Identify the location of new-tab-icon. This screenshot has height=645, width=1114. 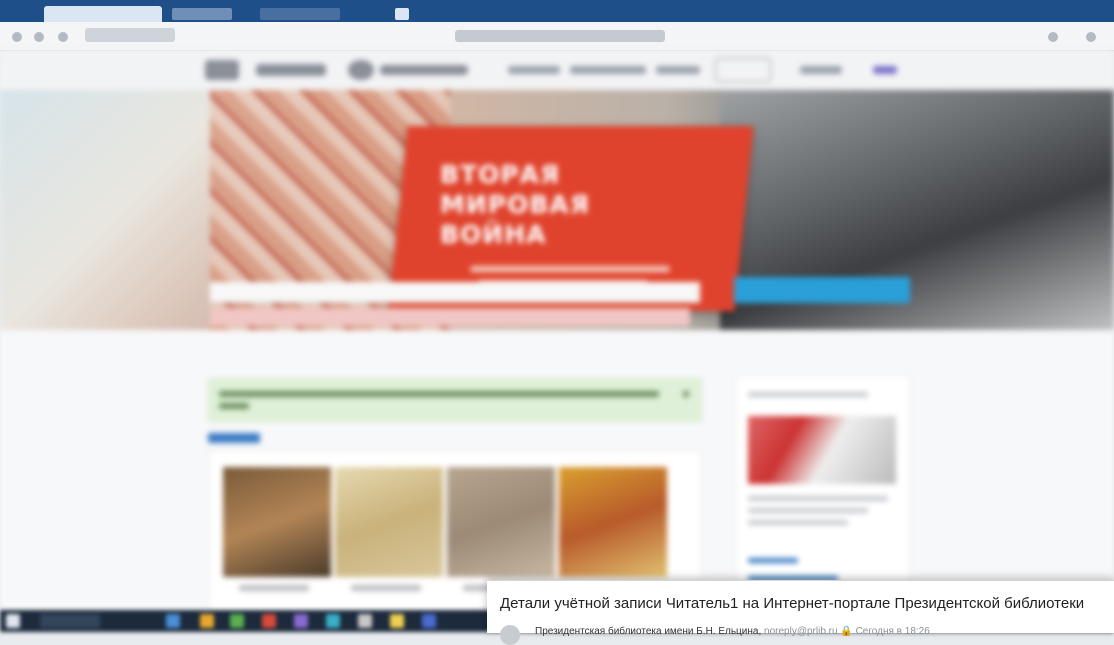
(402, 14).